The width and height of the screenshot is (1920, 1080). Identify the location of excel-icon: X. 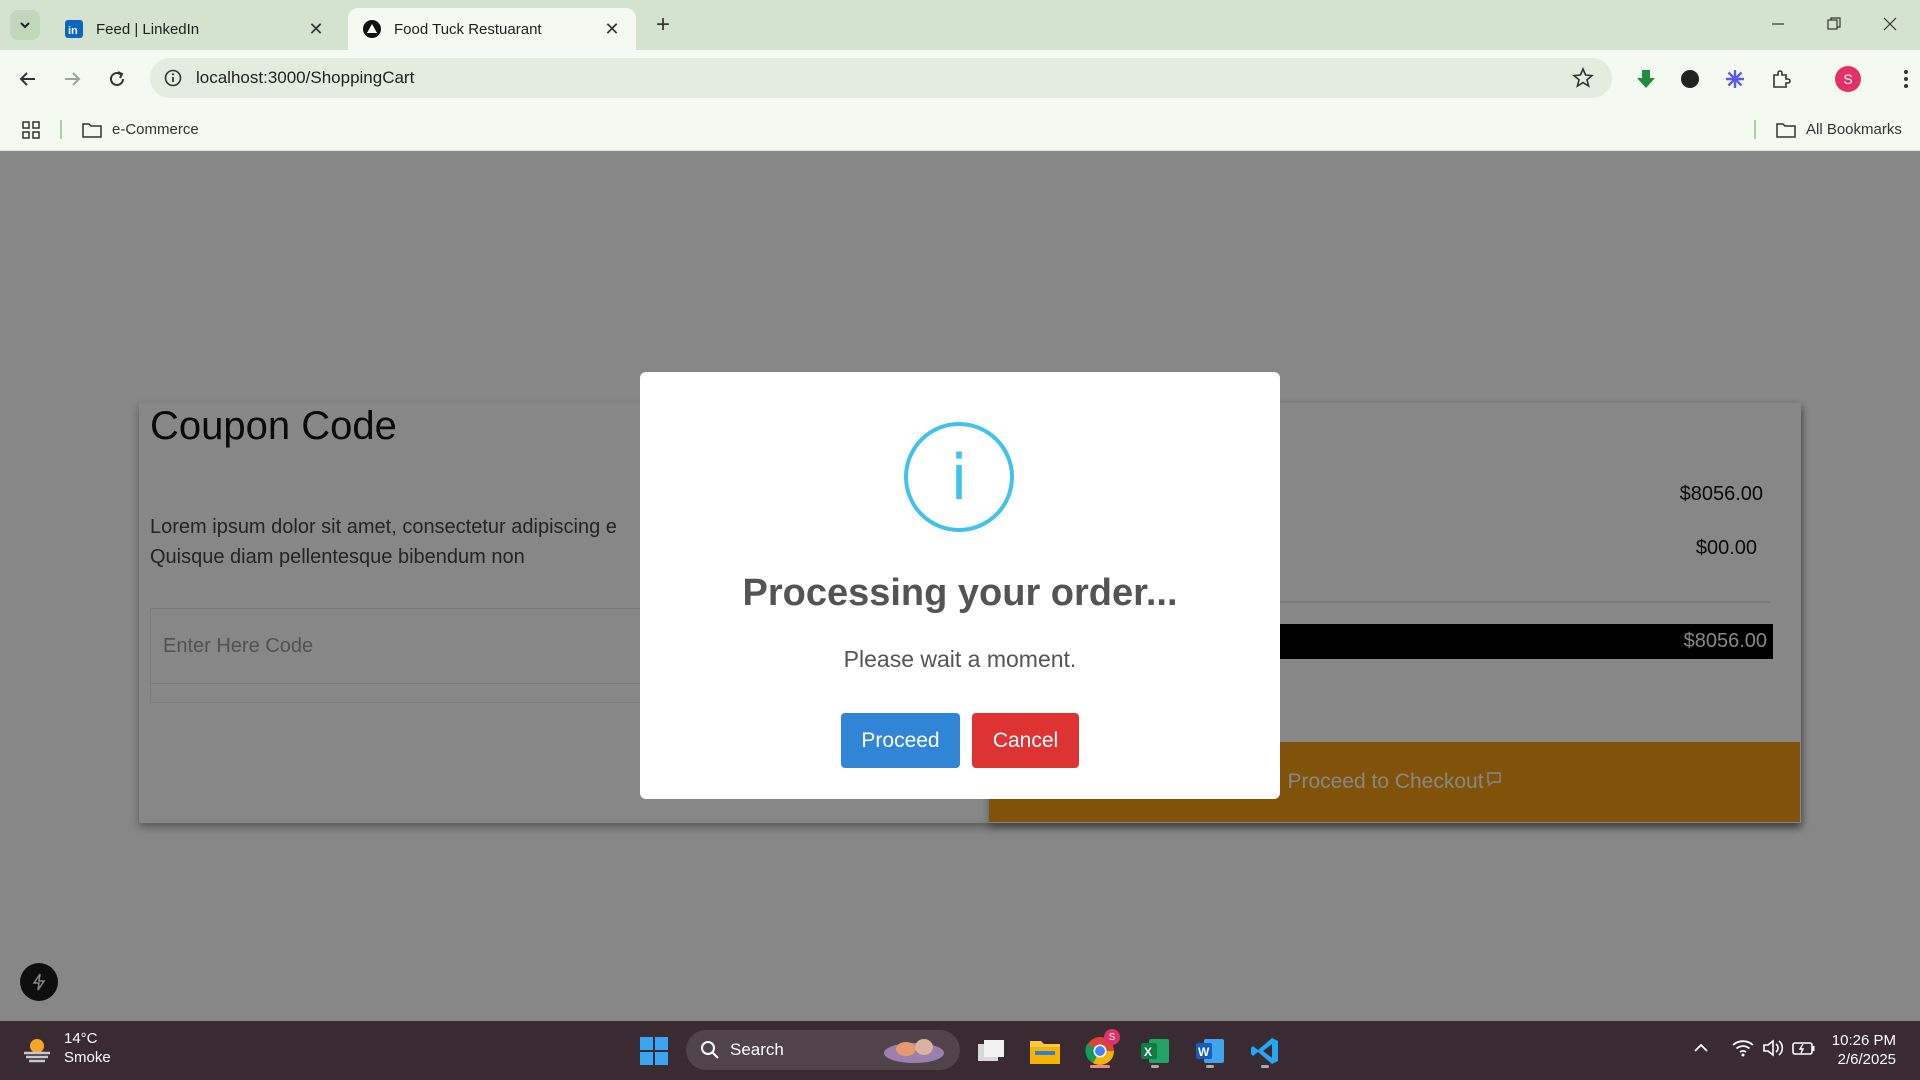
(1155, 1051).